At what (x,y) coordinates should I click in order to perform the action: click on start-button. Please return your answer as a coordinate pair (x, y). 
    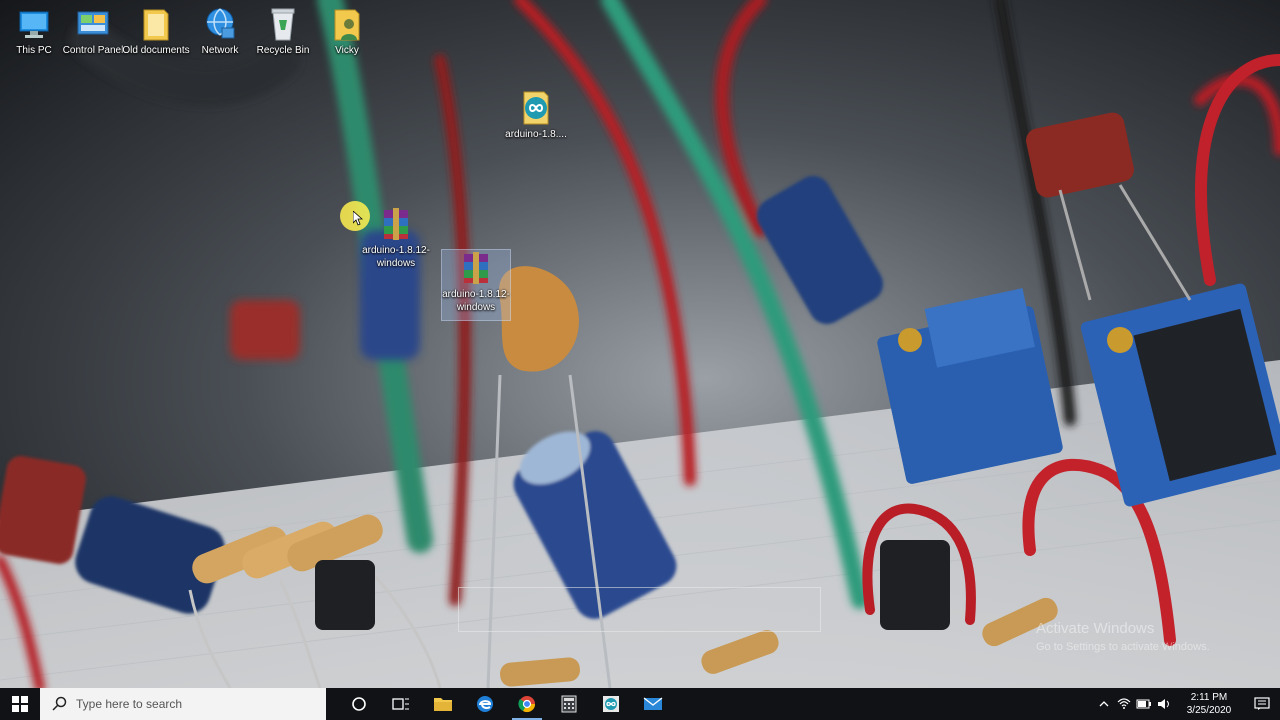
    Looking at the image, I should click on (20, 704).